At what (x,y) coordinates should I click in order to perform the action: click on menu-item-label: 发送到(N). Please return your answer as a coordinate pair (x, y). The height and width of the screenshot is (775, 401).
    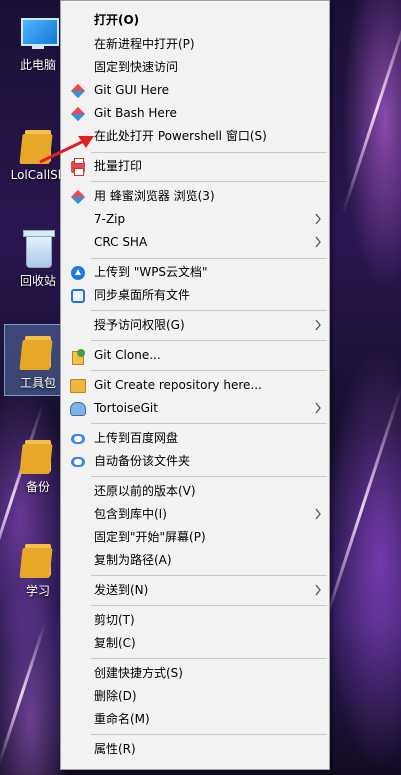
    Looking at the image, I should click on (121, 590).